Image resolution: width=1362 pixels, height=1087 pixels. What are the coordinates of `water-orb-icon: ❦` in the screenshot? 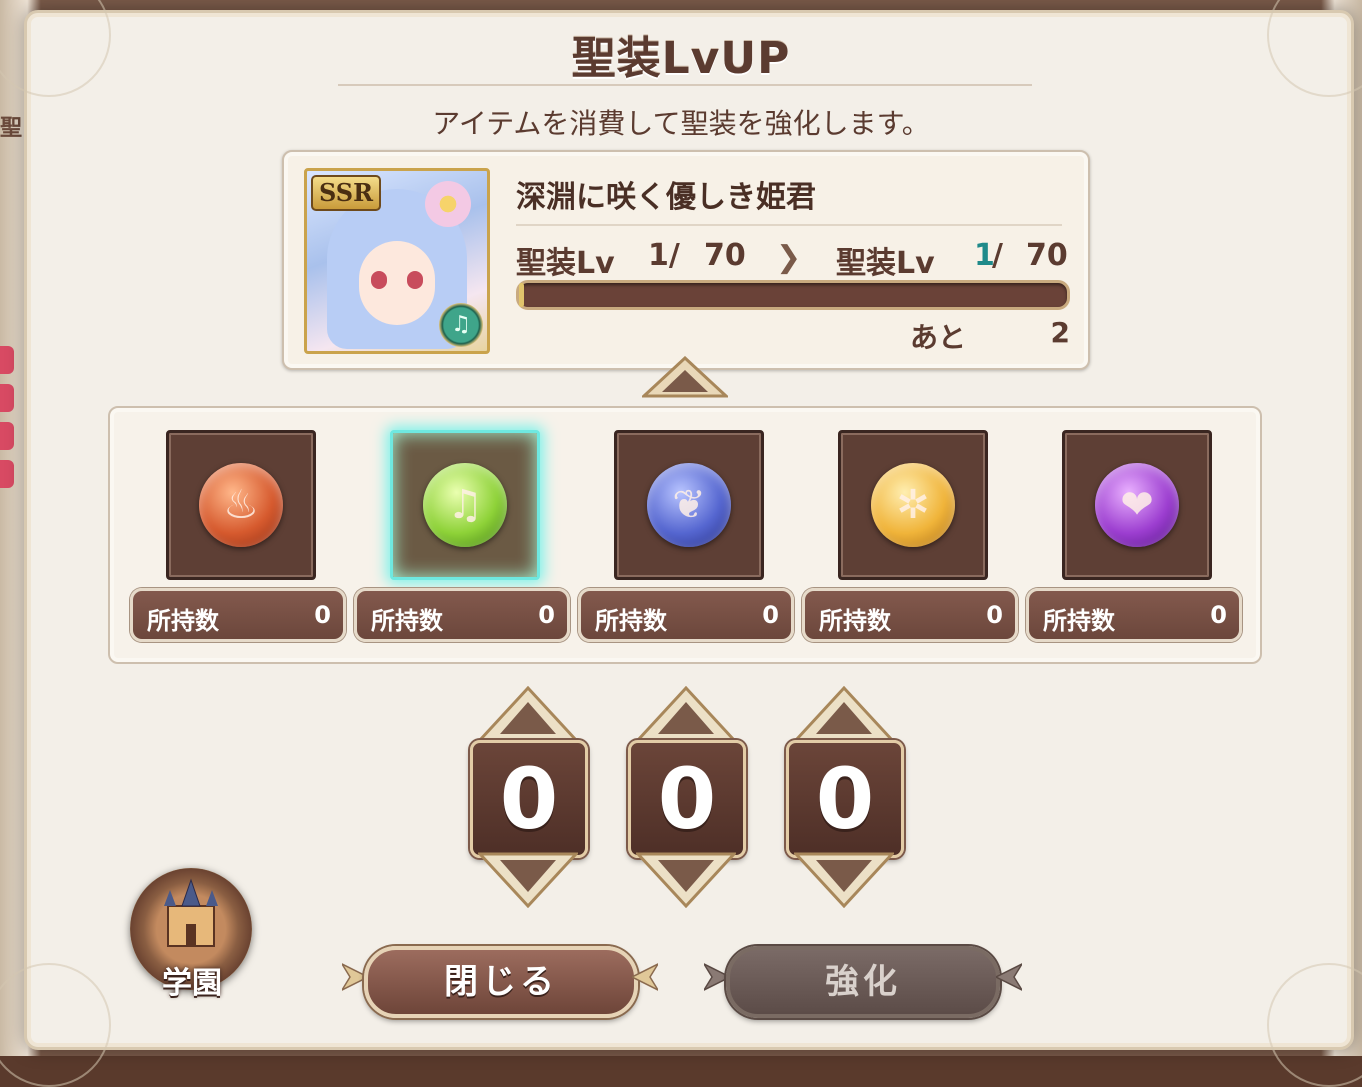 It's located at (689, 505).